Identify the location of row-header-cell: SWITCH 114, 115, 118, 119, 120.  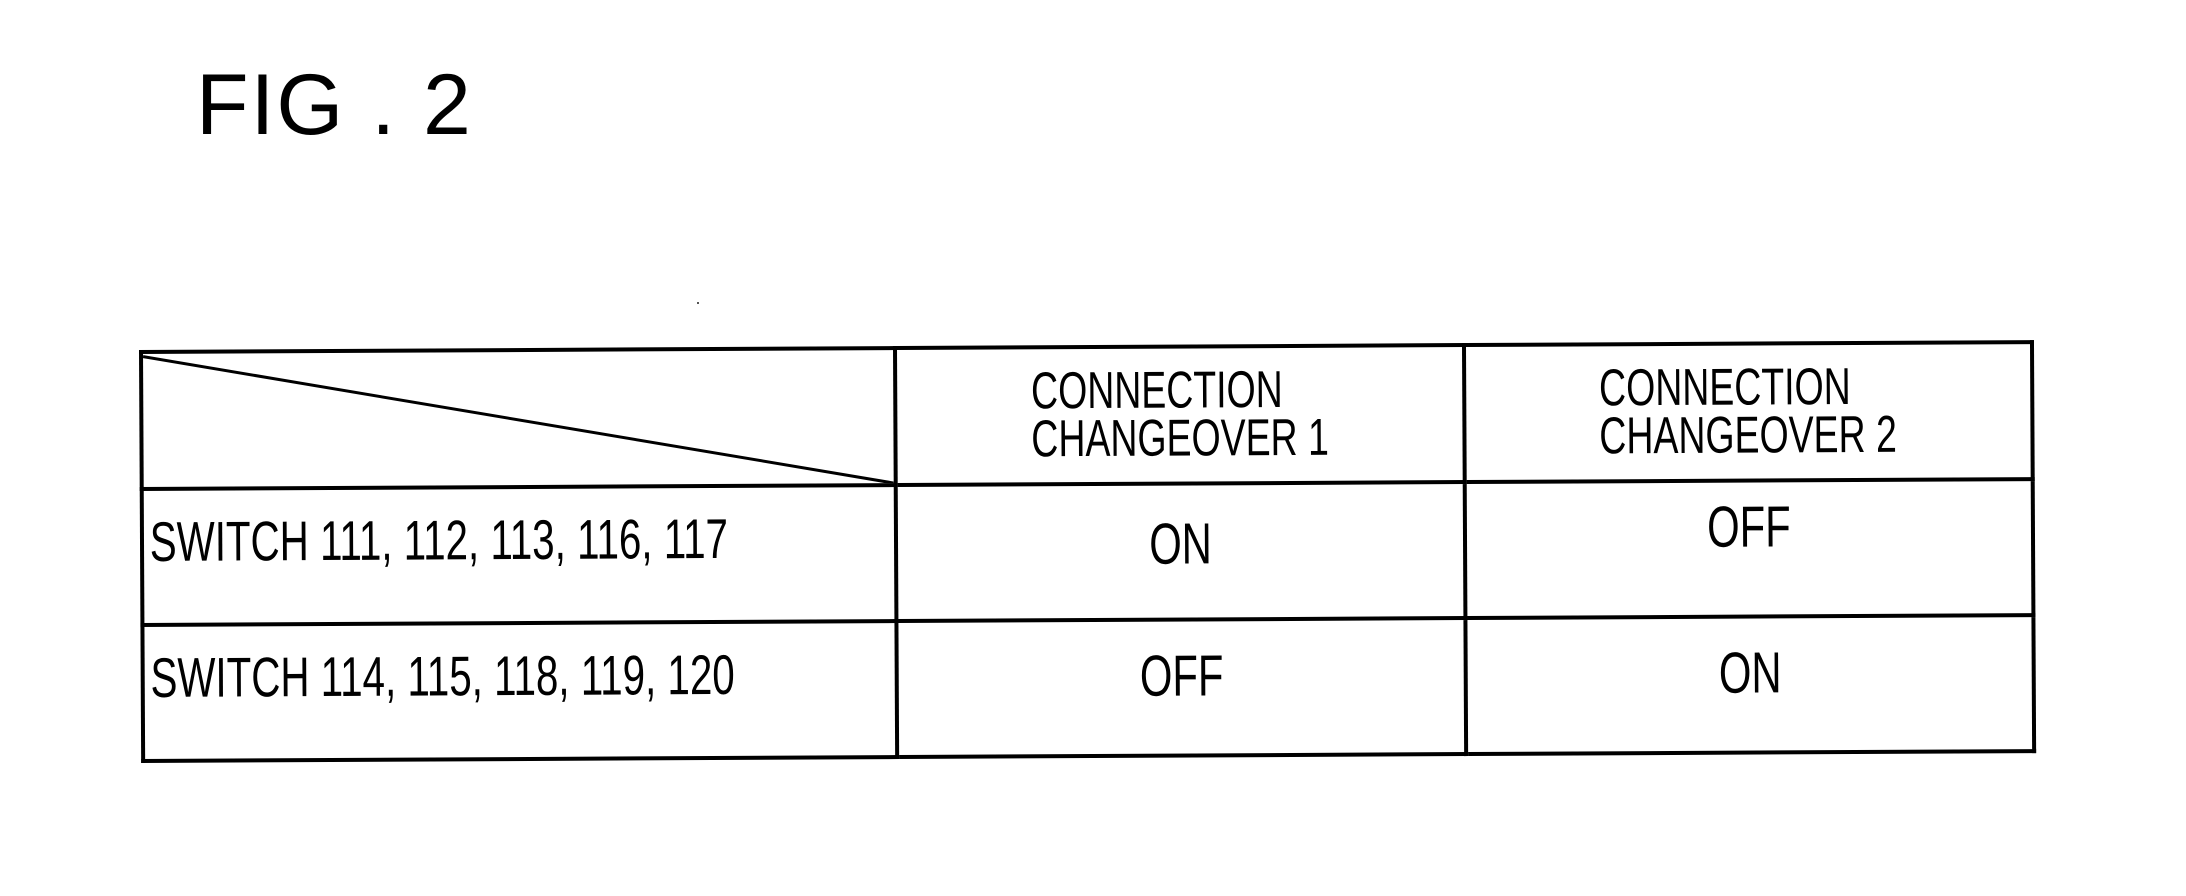
(520, 691).